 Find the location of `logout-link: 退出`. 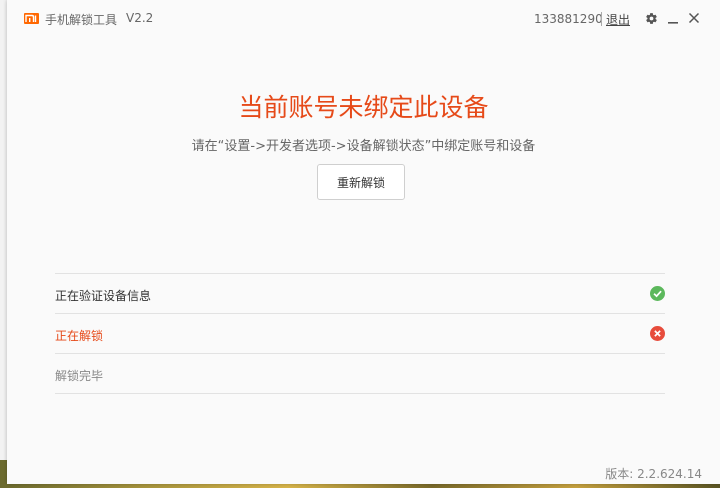

logout-link: 退出 is located at coordinates (618, 19).